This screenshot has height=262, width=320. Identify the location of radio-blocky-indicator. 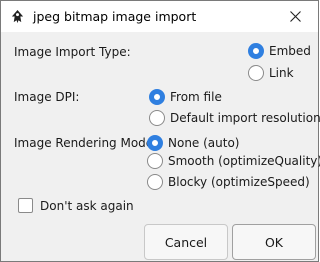
(155, 182).